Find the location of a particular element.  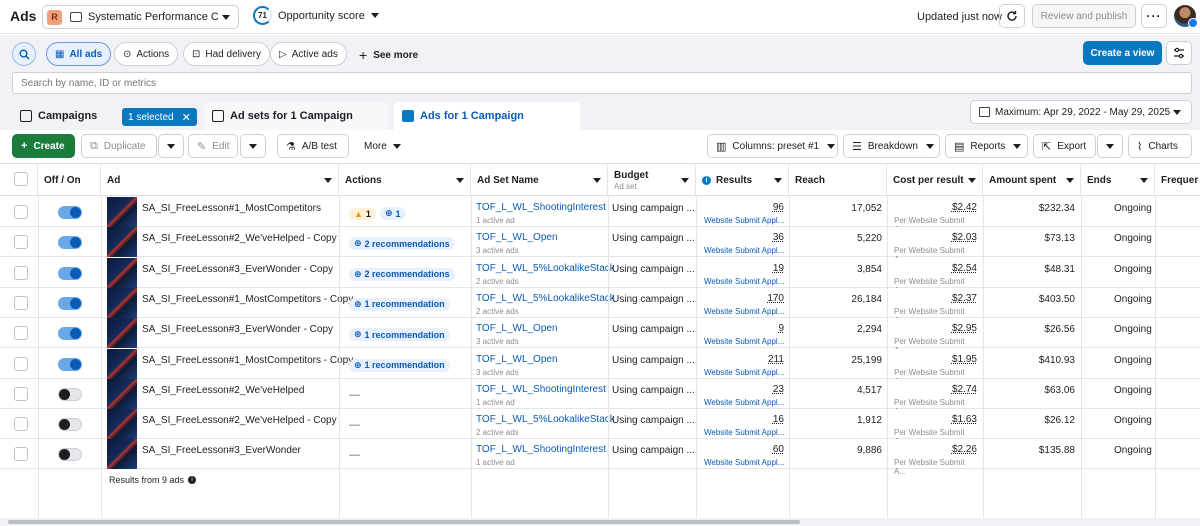

see-more-button: + See more is located at coordinates (388, 55).